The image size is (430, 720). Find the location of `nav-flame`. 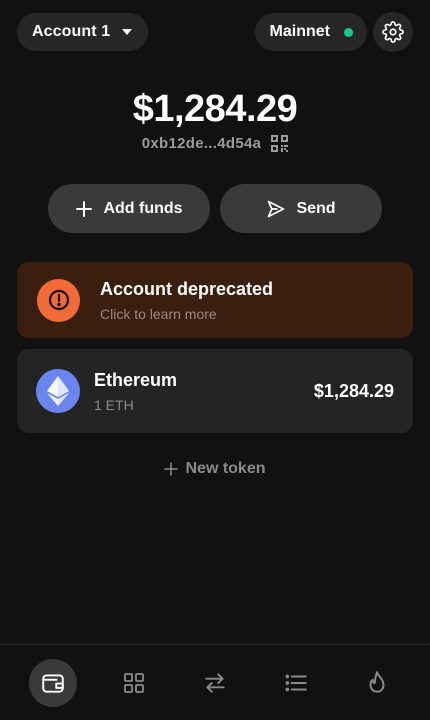

nav-flame is located at coordinates (377, 683).